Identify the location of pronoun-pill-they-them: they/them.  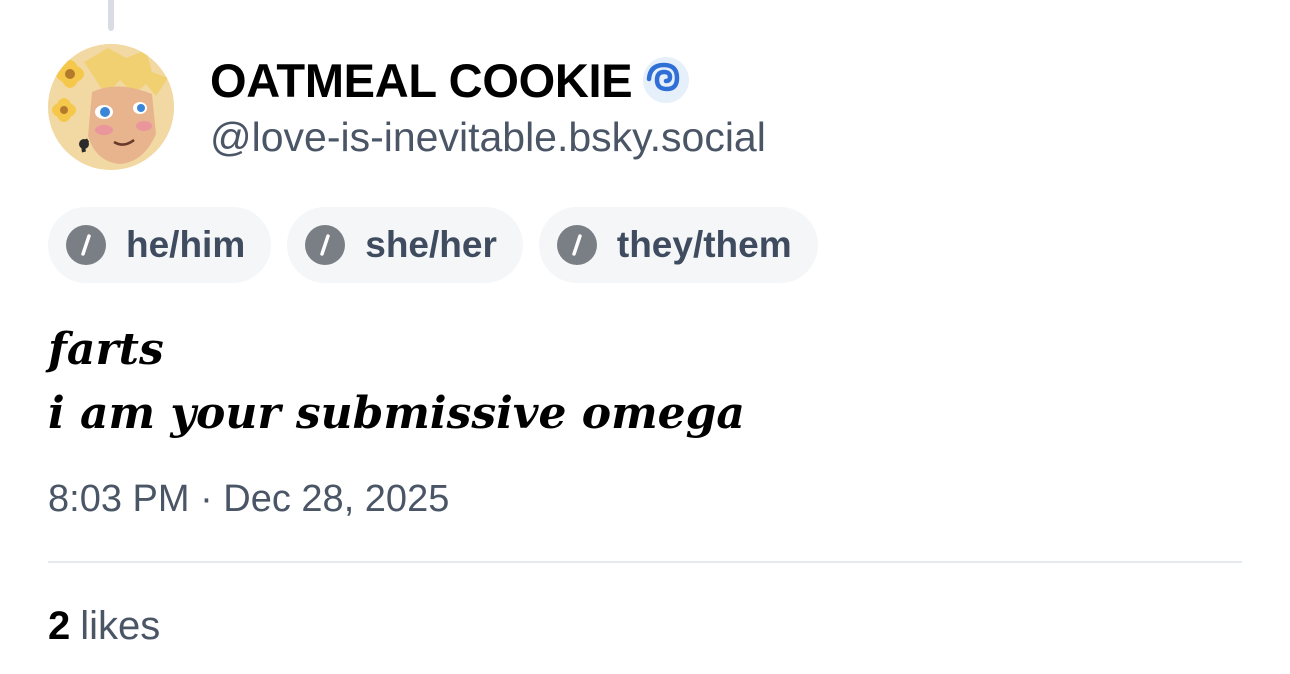
(678, 245).